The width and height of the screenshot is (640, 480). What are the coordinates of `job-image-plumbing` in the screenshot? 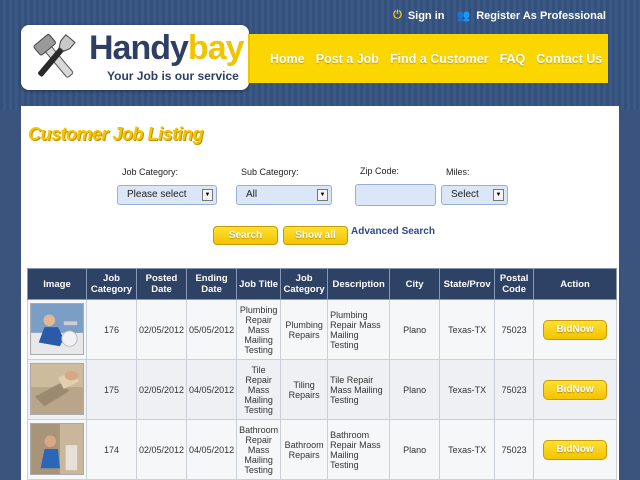 It's located at (57, 328).